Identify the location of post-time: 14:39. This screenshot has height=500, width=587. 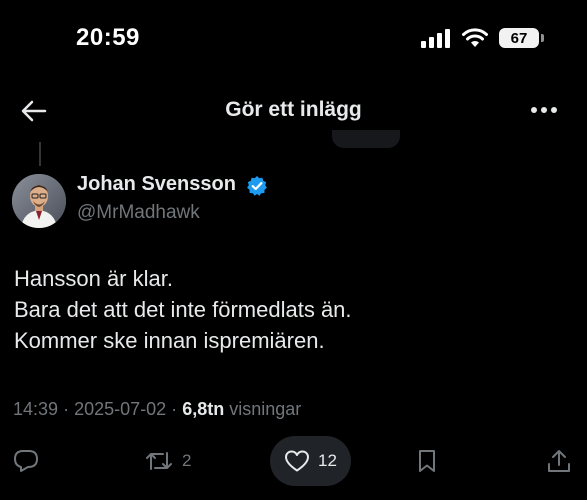
(35, 409).